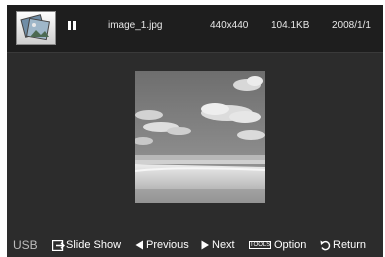  Describe the element at coordinates (229, 25) in the screenshot. I see `image-resolution: 440x440` at that location.